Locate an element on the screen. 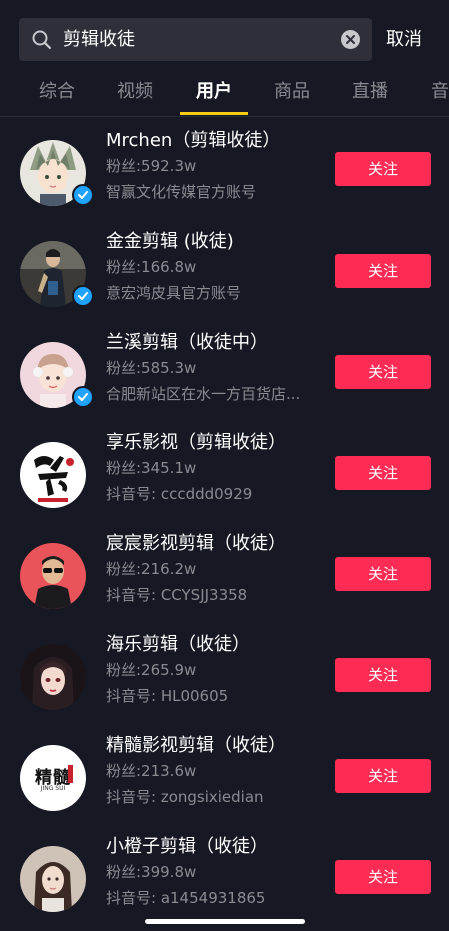 The width and height of the screenshot is (449, 931). search-icon is located at coordinates (42, 40).